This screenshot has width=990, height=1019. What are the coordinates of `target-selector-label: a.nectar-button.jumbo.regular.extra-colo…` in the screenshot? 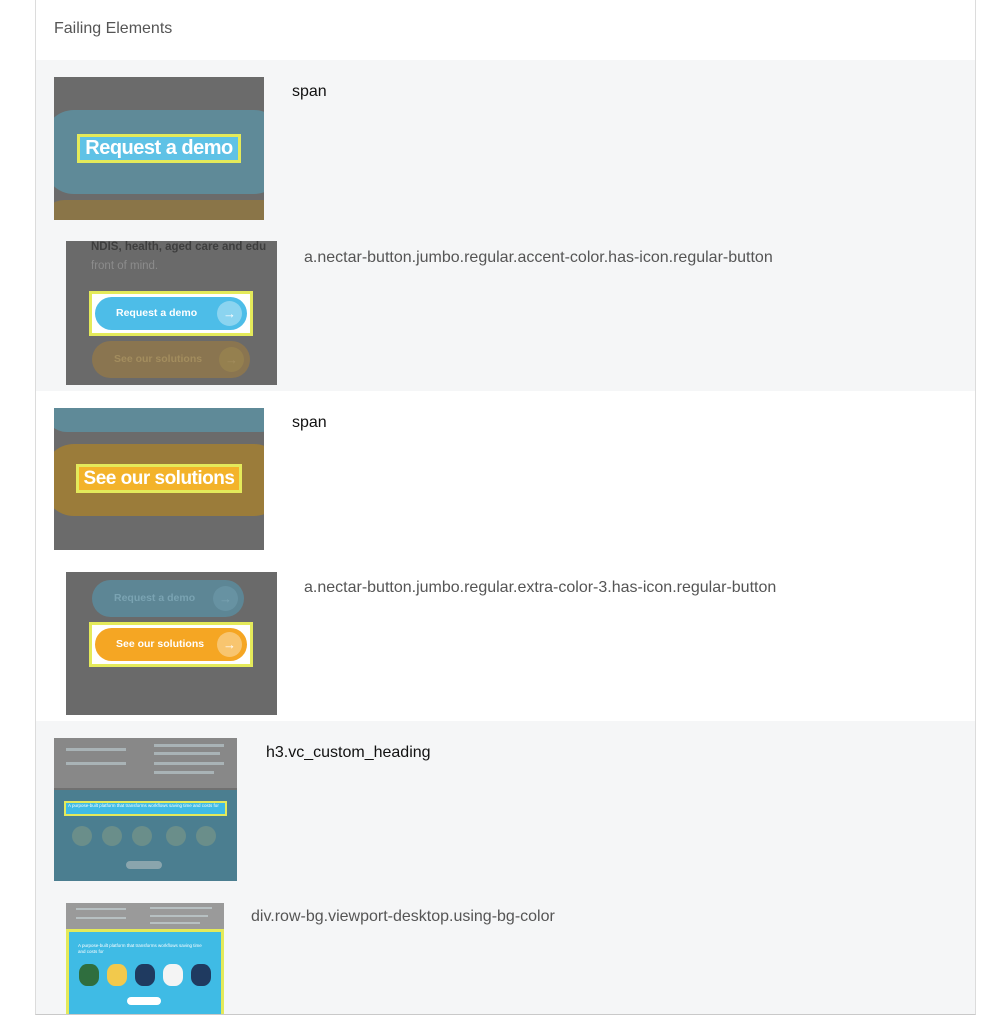 It's located at (540, 587).